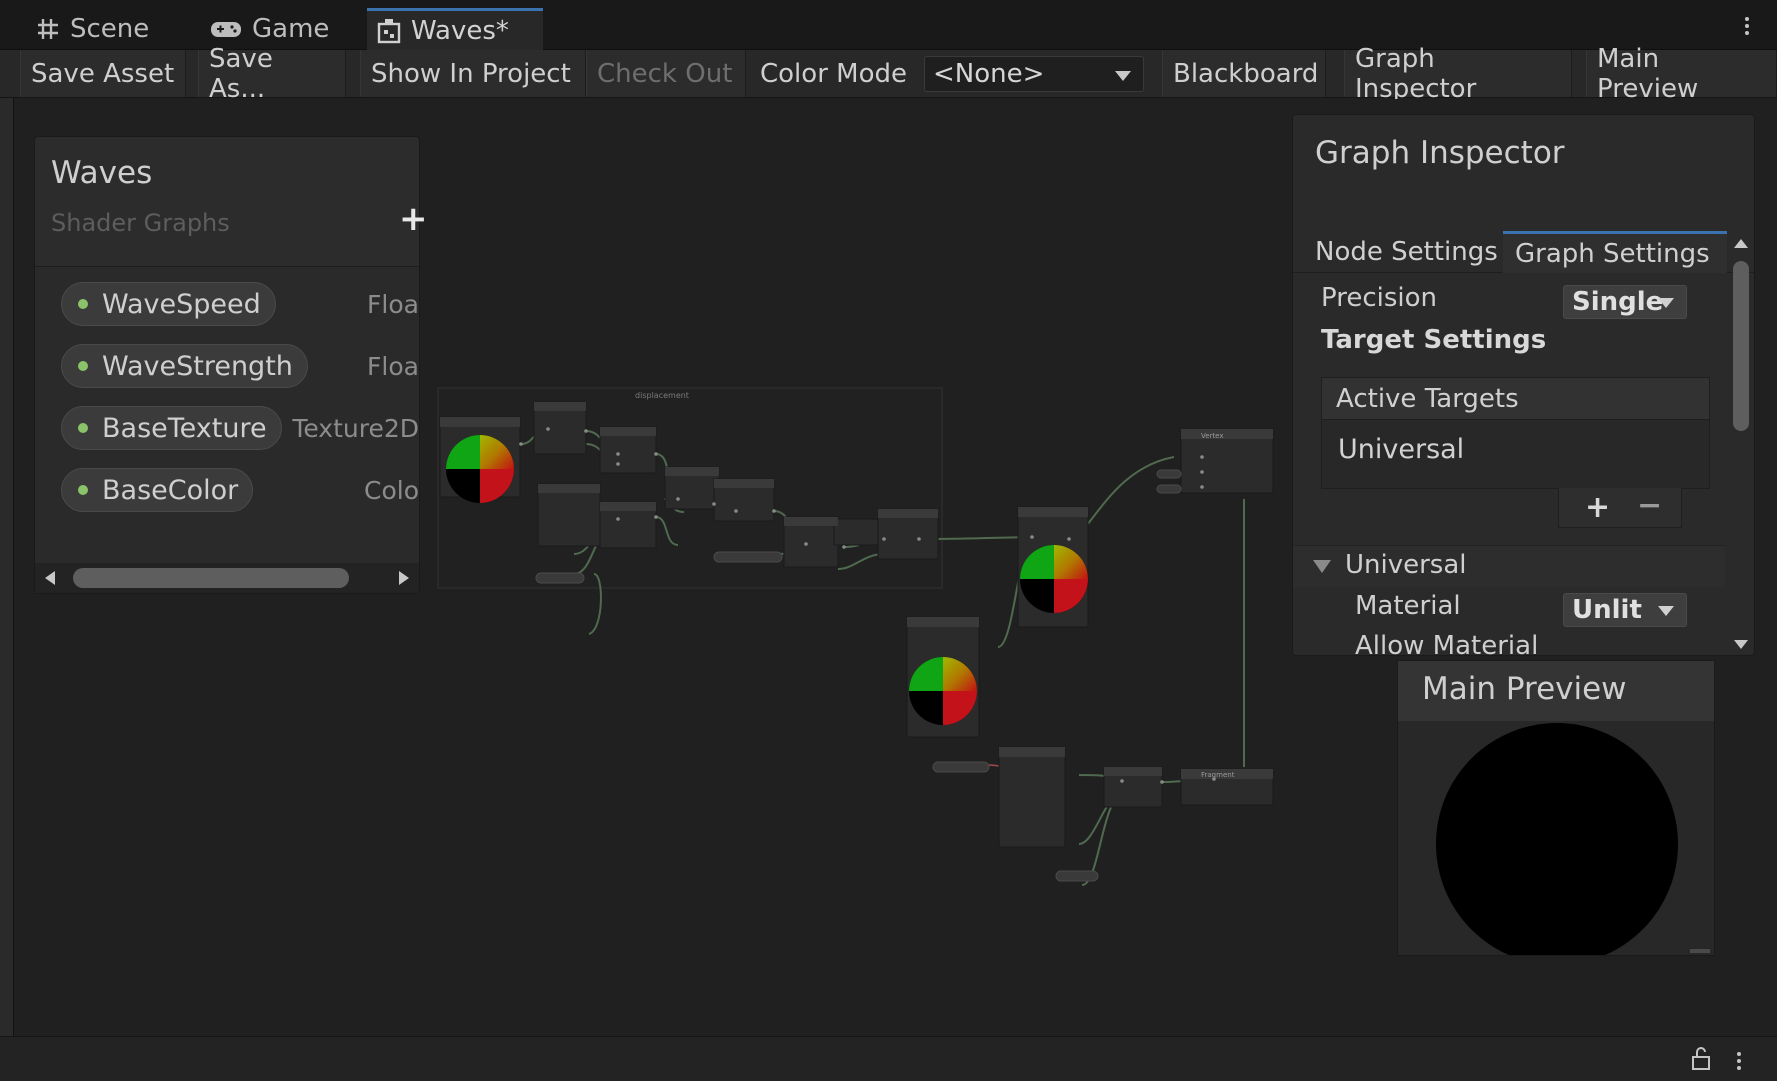 The width and height of the screenshot is (1777, 1081). Describe the element at coordinates (473, 73) in the screenshot. I see `show-in-project-button: Show In Project` at that location.